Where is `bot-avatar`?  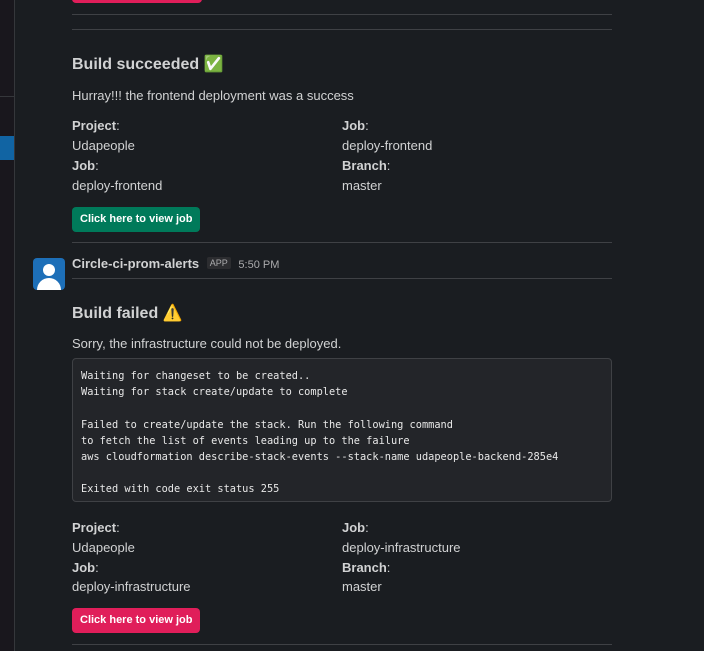 bot-avatar is located at coordinates (49, 274).